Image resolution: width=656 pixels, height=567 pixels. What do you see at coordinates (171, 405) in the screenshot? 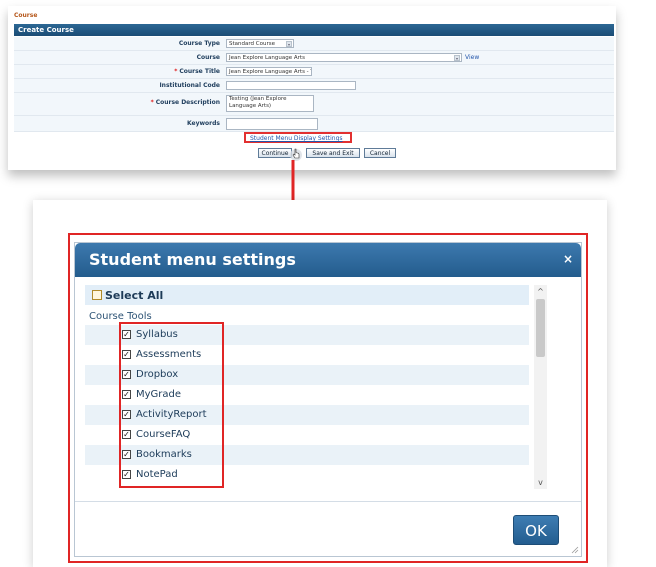
I see `checked-items-highlight` at bounding box center [171, 405].